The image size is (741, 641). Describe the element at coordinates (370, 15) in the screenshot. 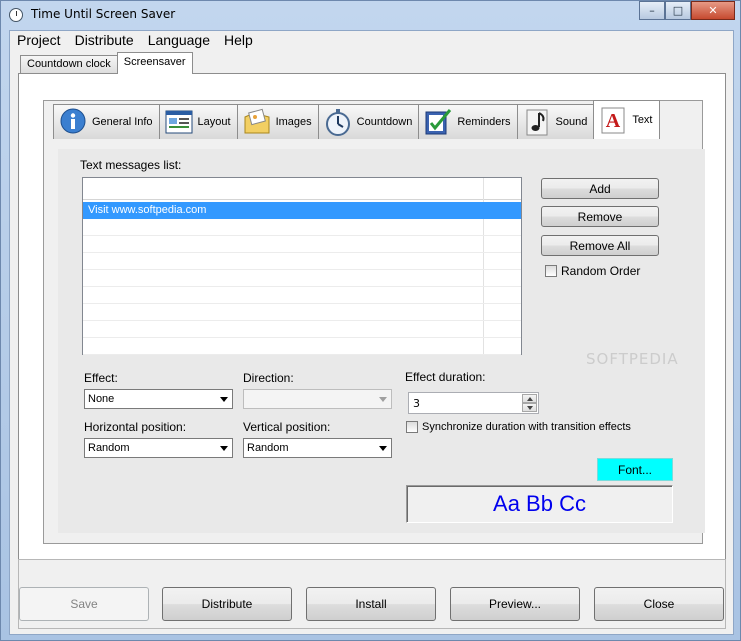

I see `title-bar: Time Until Screen Saver – □ ✕` at that location.